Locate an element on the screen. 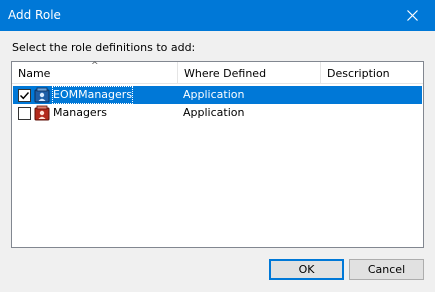 The width and height of the screenshot is (435, 292). ok-button: OK is located at coordinates (306, 269).